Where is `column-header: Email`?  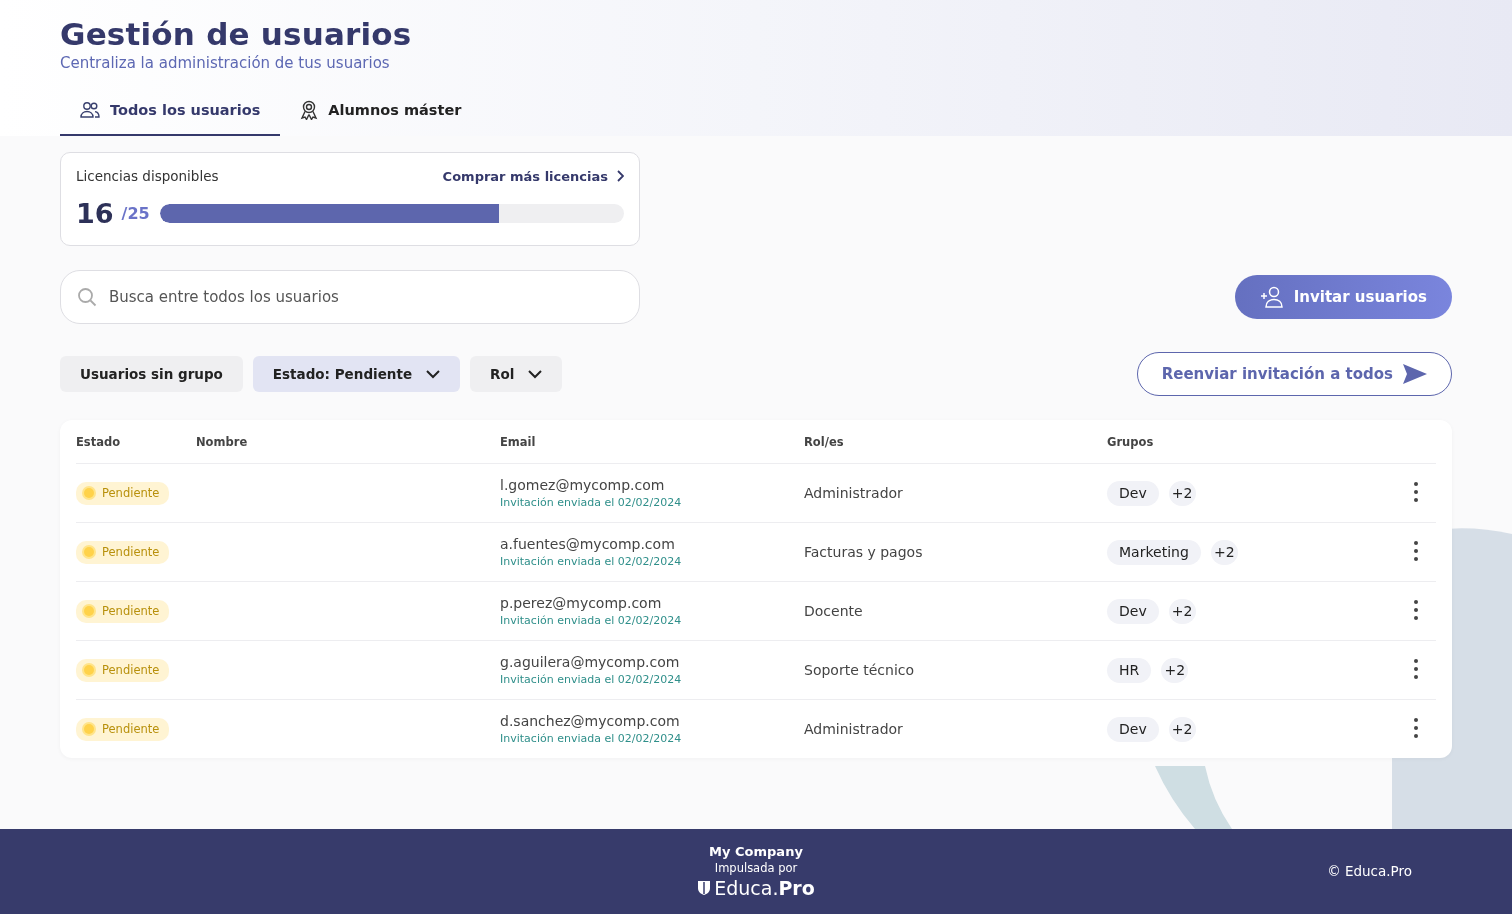
column-header: Email is located at coordinates (518, 441).